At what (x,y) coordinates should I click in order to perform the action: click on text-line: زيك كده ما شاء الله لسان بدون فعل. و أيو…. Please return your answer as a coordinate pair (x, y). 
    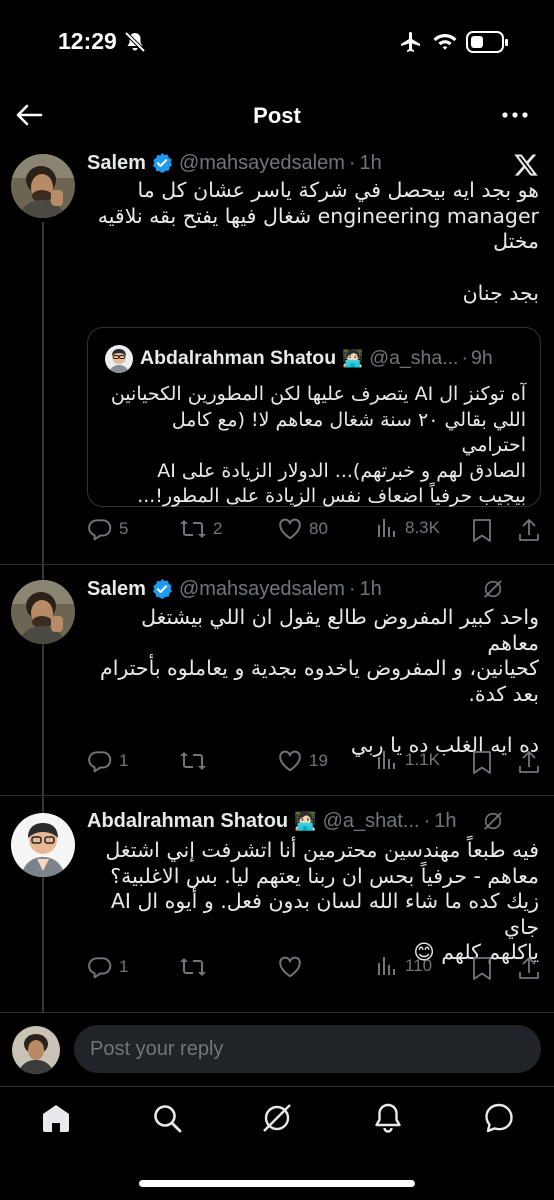
    Looking at the image, I should click on (324, 914).